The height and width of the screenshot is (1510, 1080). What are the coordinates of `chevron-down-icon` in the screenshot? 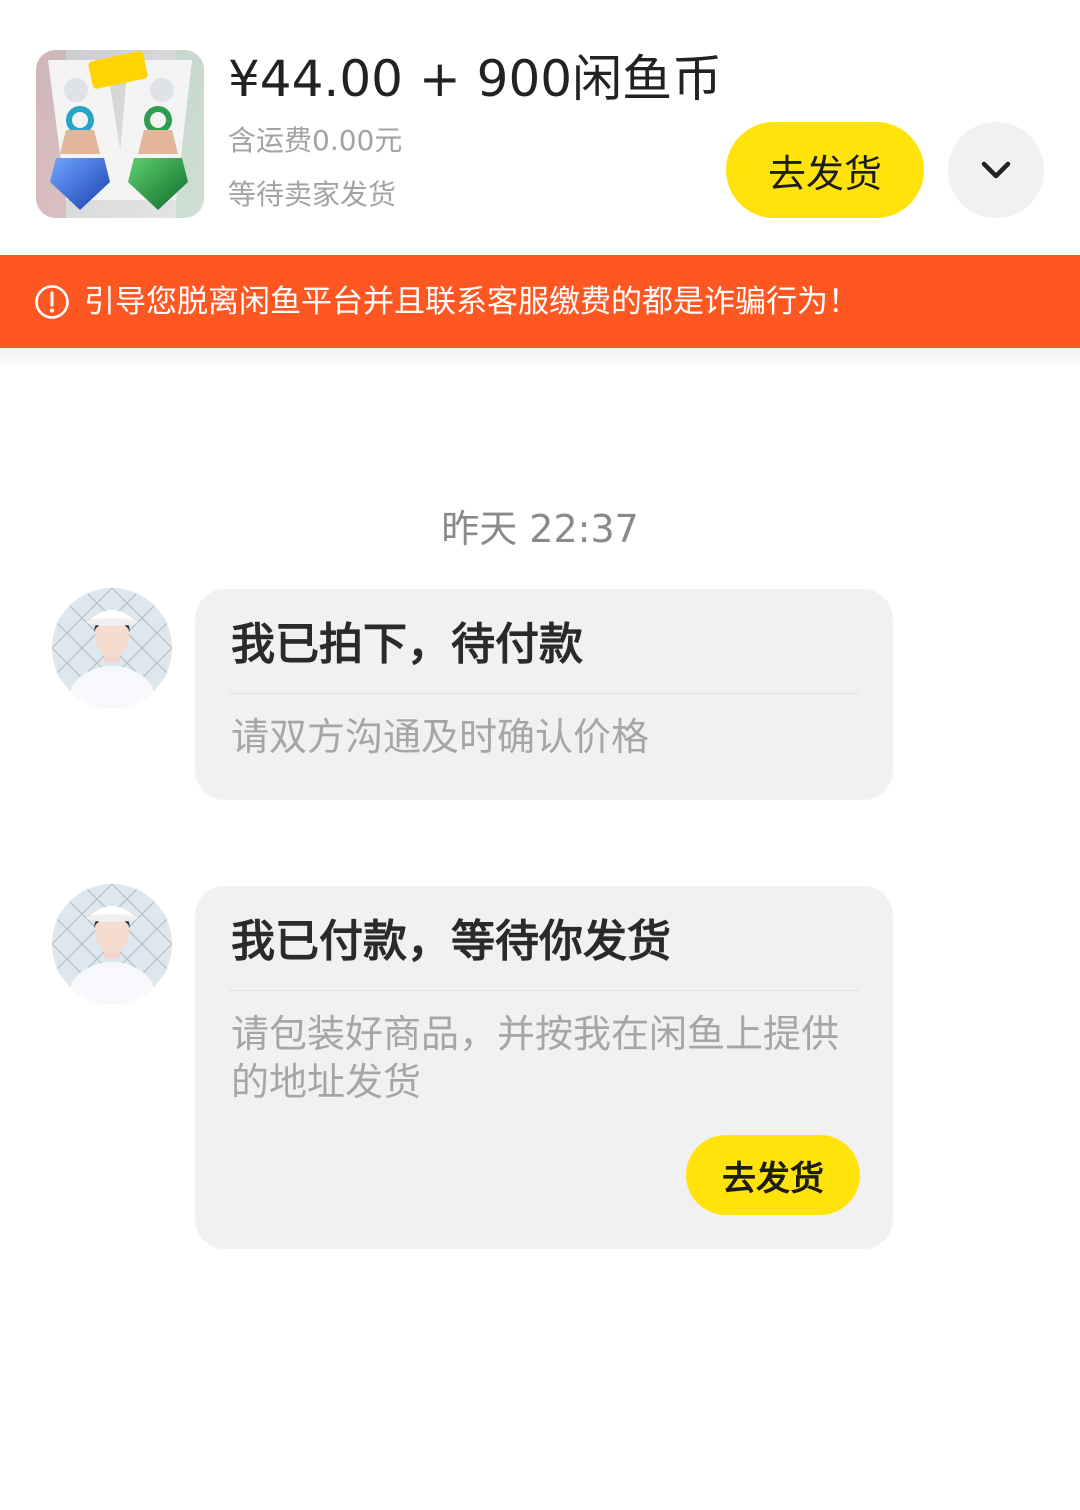 It's located at (996, 170).